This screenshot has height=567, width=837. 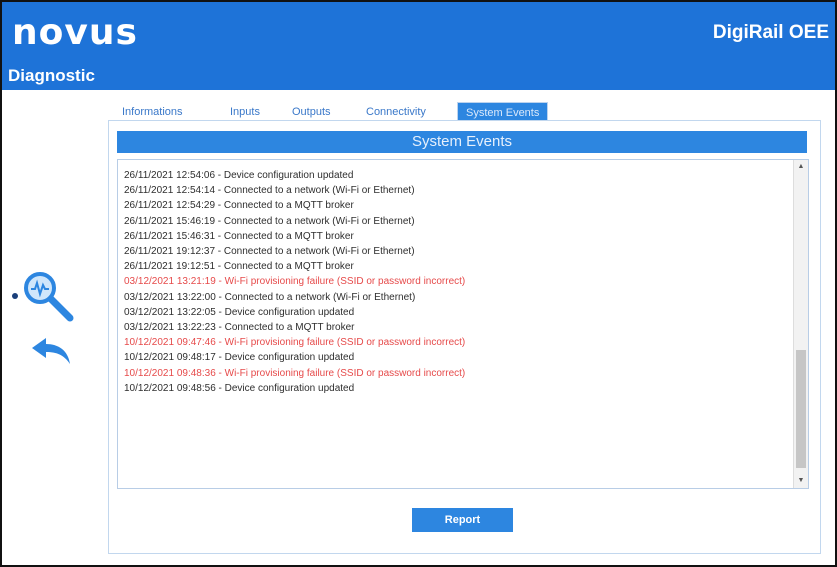 I want to click on scroll-up-arrow-icon: ▲, so click(x=801, y=167).